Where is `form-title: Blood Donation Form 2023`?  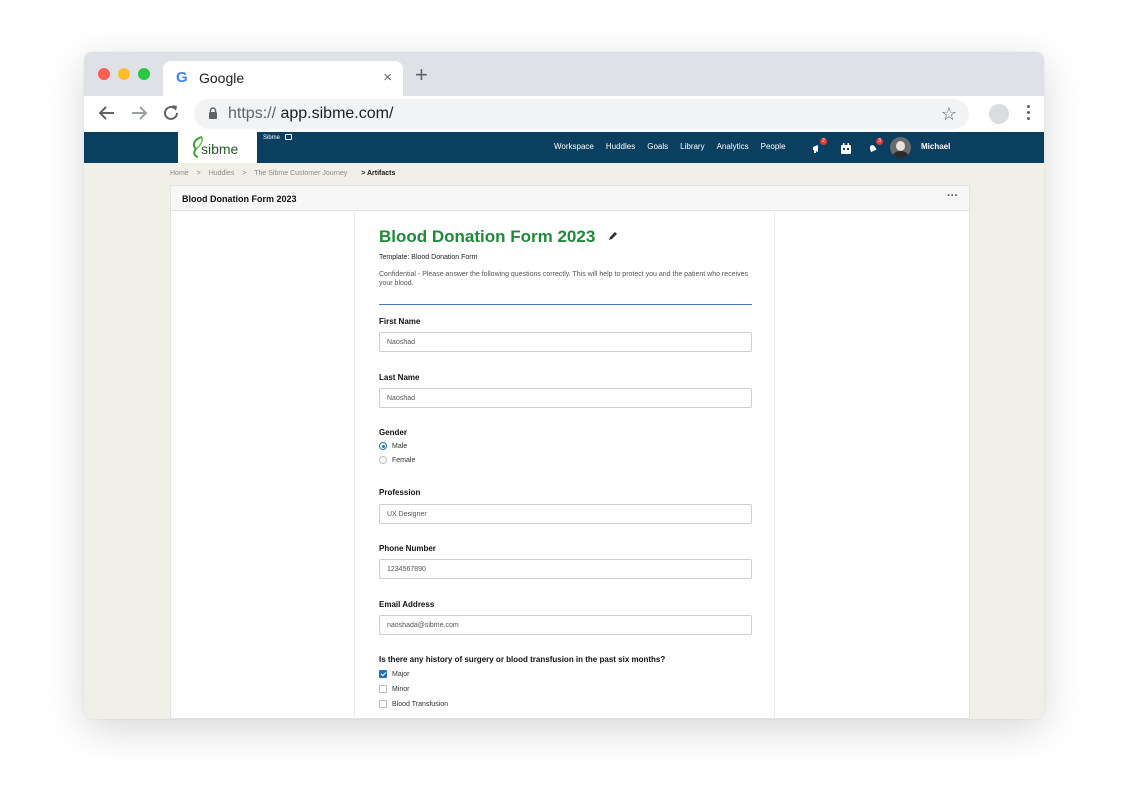
form-title: Blood Donation Form 2023 is located at coordinates (487, 236).